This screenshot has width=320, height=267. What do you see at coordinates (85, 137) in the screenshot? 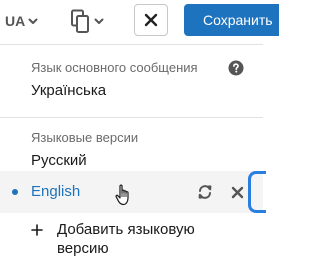
I see `language-versions-label: Языковые версии` at bounding box center [85, 137].